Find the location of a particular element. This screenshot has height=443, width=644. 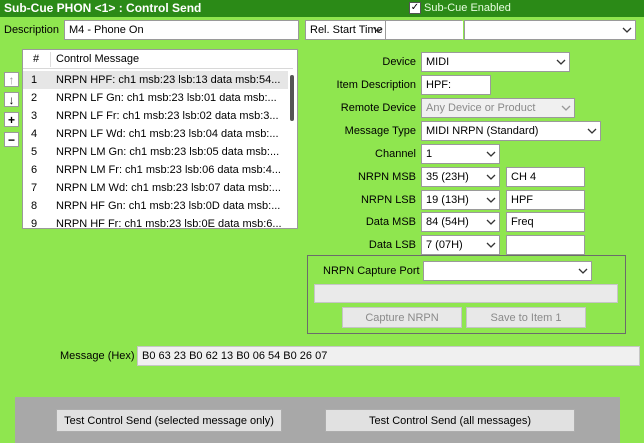

data-lsb-label: Data LSB is located at coordinates (392, 245).